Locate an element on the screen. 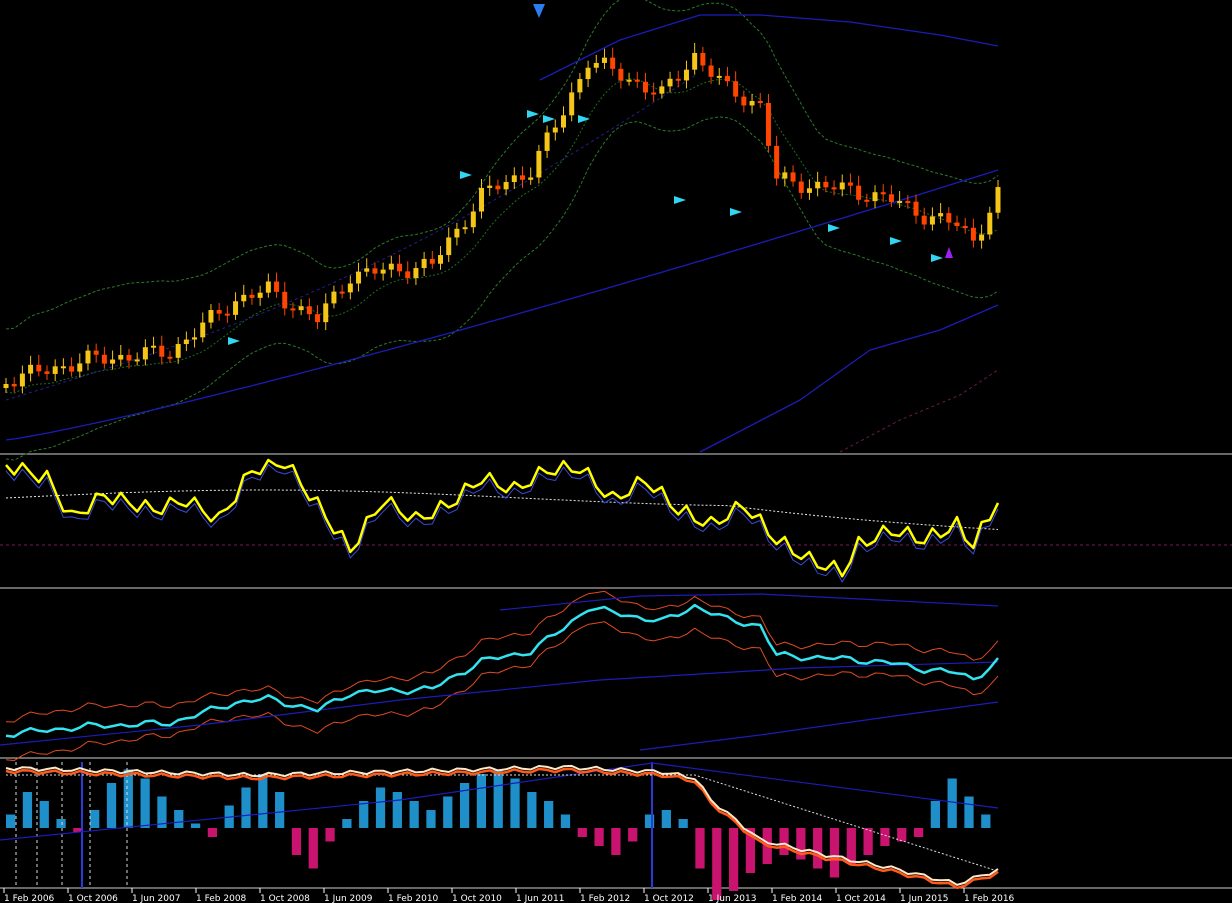 This screenshot has height=903, width=1232. time-axis-label: 1 Feb 2014 is located at coordinates (797, 898).